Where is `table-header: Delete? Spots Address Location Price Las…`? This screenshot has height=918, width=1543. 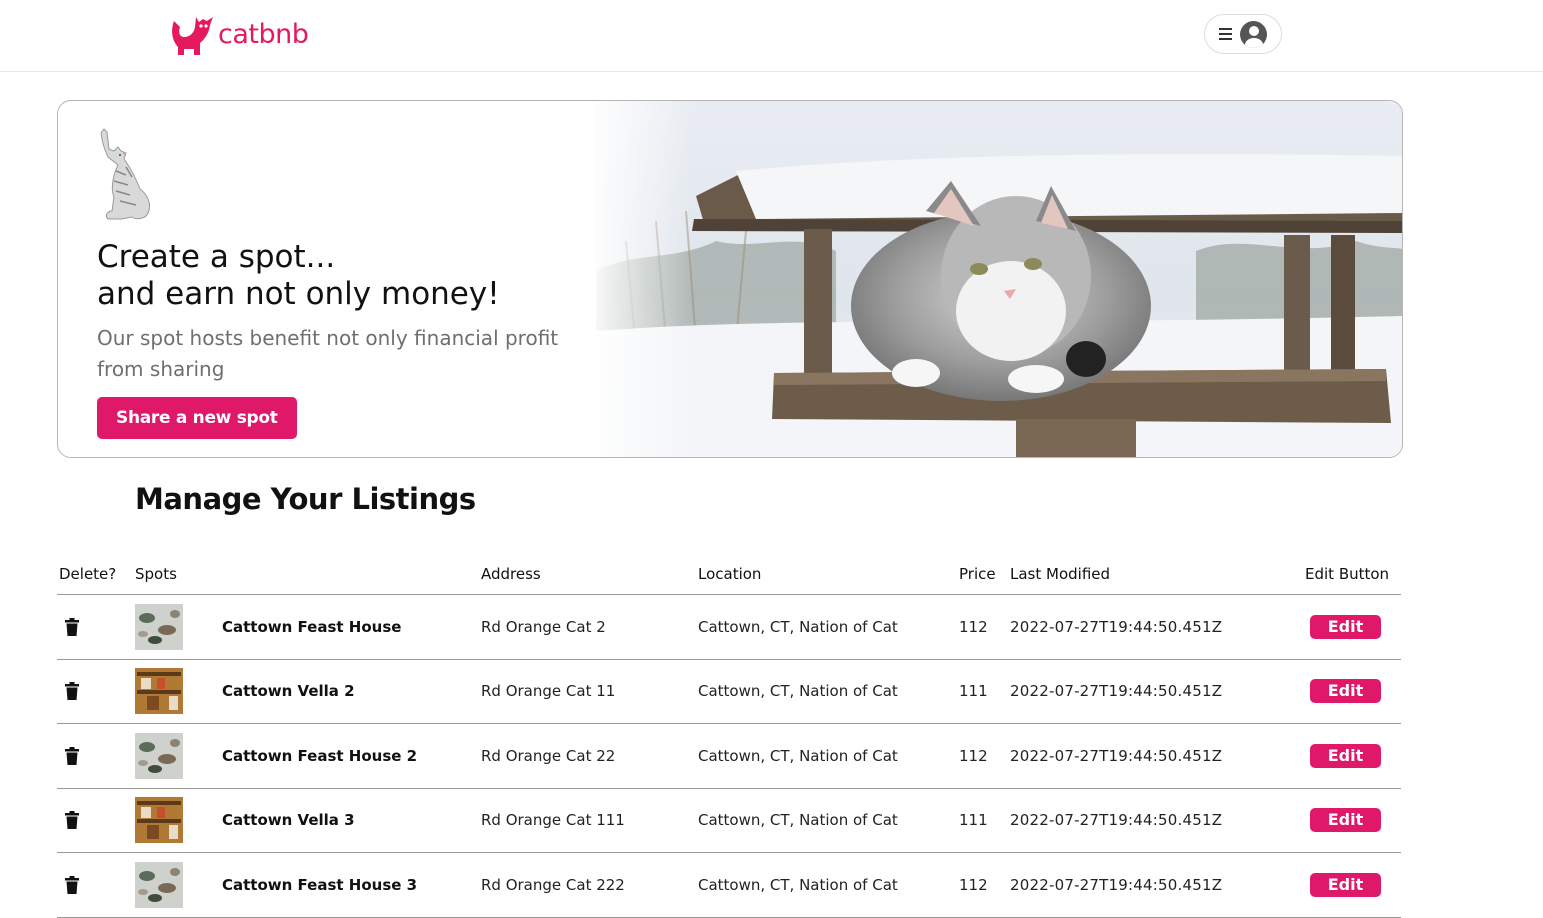 table-header: Delete? Spots Address Location Price Las… is located at coordinates (729, 575).